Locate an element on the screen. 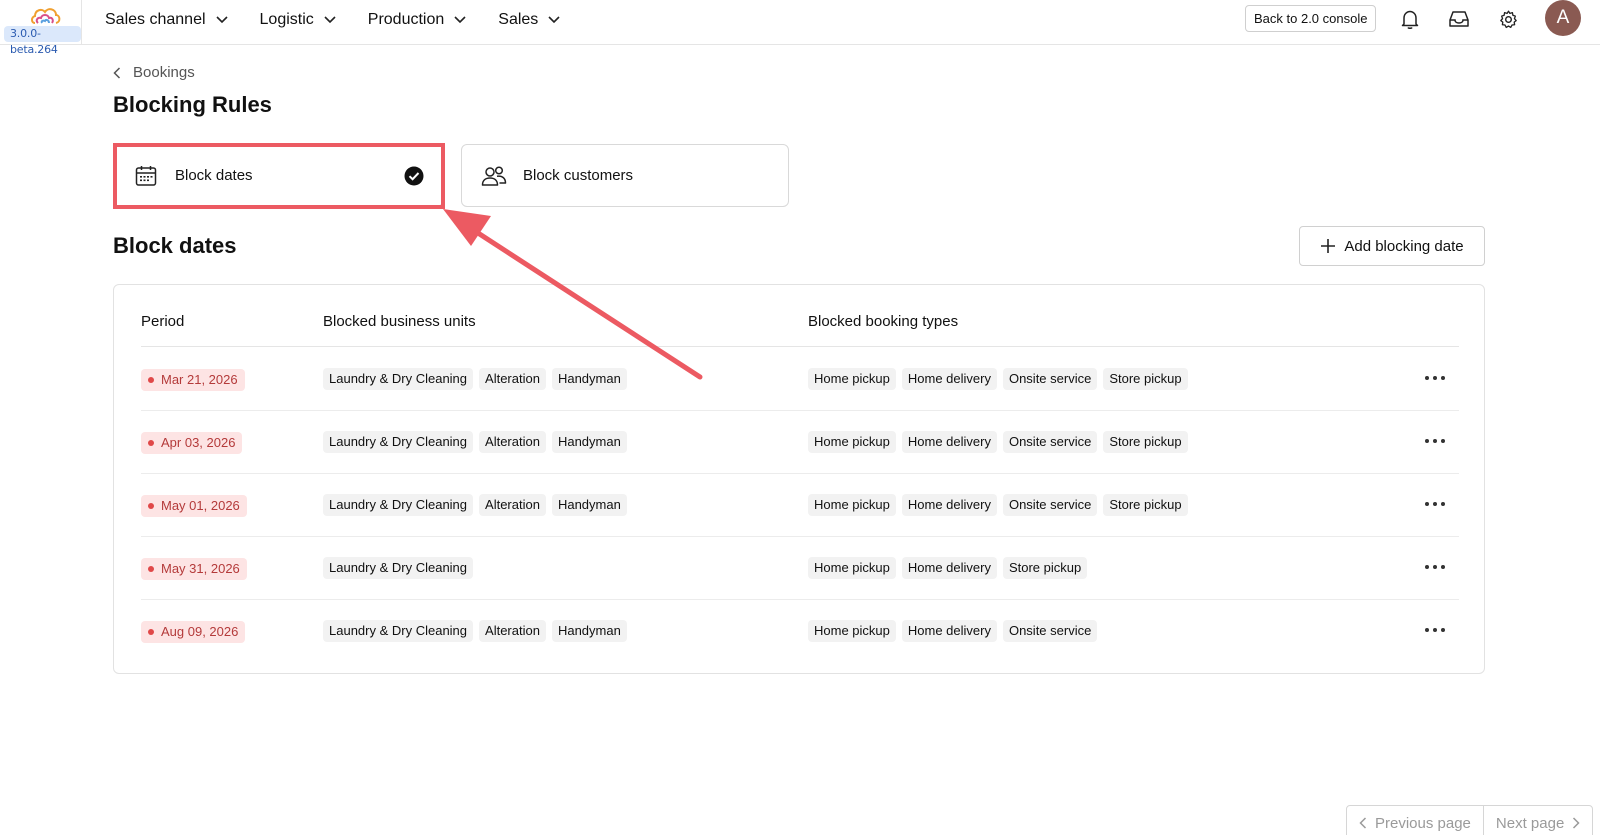 The width and height of the screenshot is (1600, 835). chevron-right-icon is located at coordinates (1576, 823).